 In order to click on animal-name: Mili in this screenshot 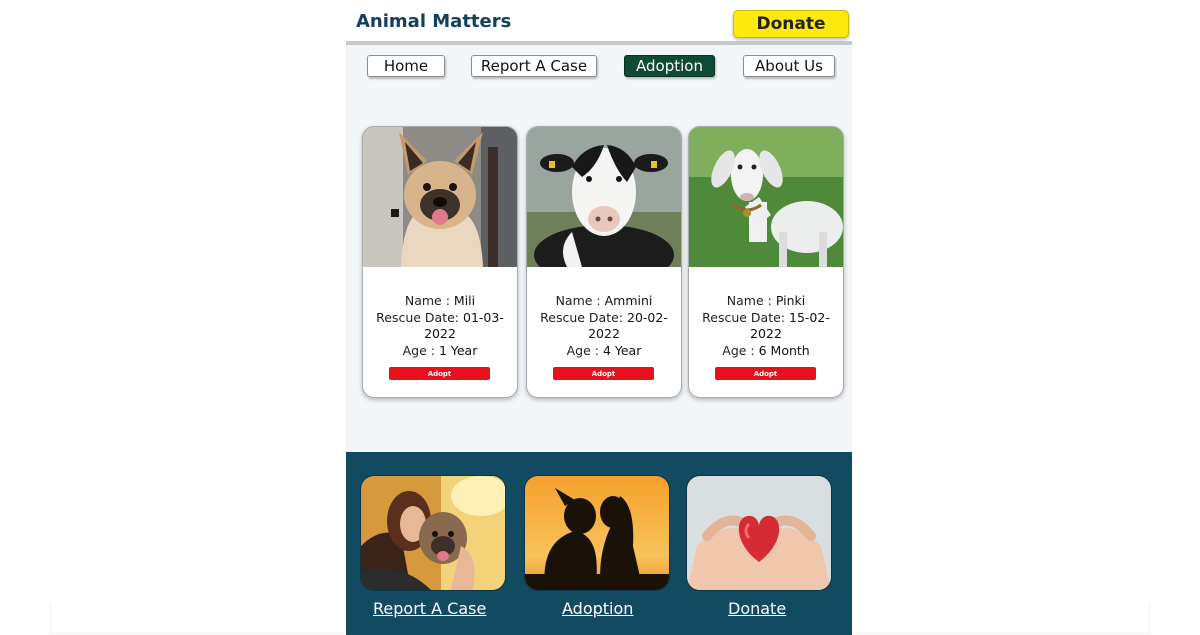, I will do `click(464, 300)`.